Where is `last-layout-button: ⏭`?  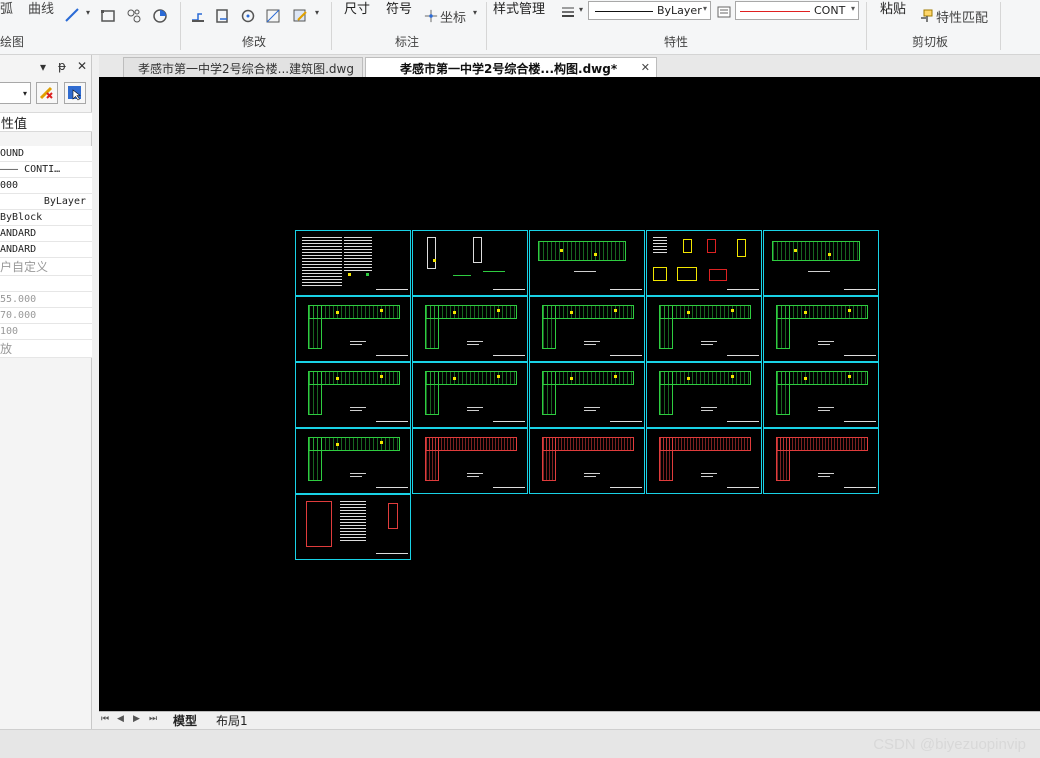
last-layout-button: ⏭ is located at coordinates (153, 719).